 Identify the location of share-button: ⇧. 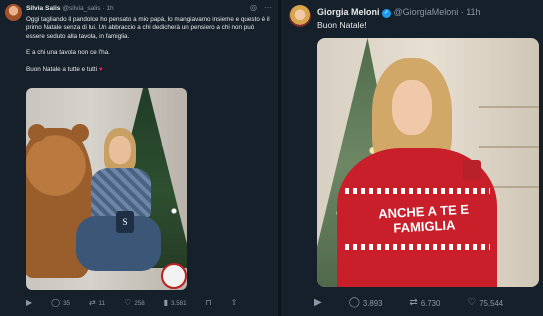
(234, 303).